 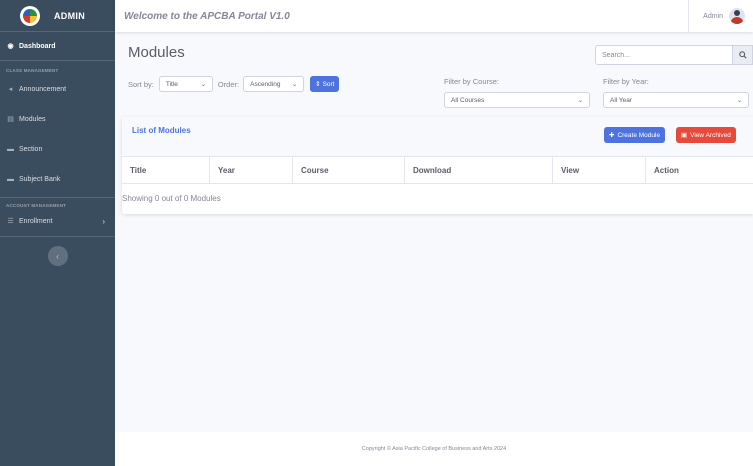 What do you see at coordinates (69, 15) in the screenshot?
I see `brand-text: ADMIN` at bounding box center [69, 15].